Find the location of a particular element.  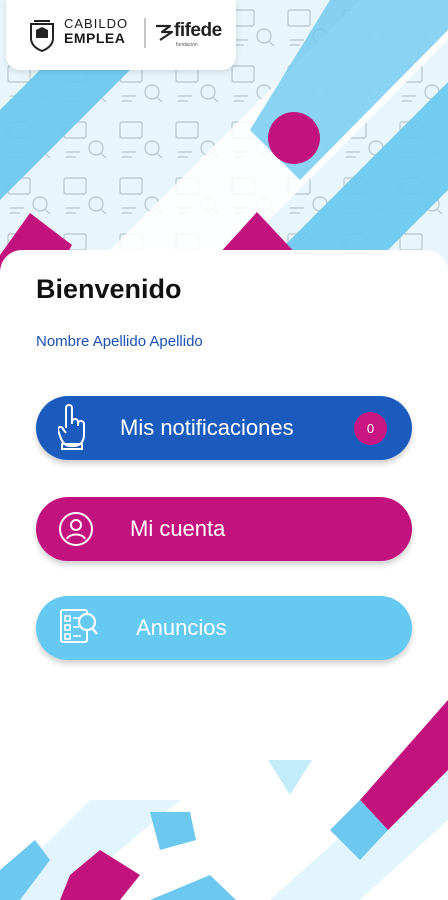

account-button: Mi cuenta is located at coordinates (224, 529).